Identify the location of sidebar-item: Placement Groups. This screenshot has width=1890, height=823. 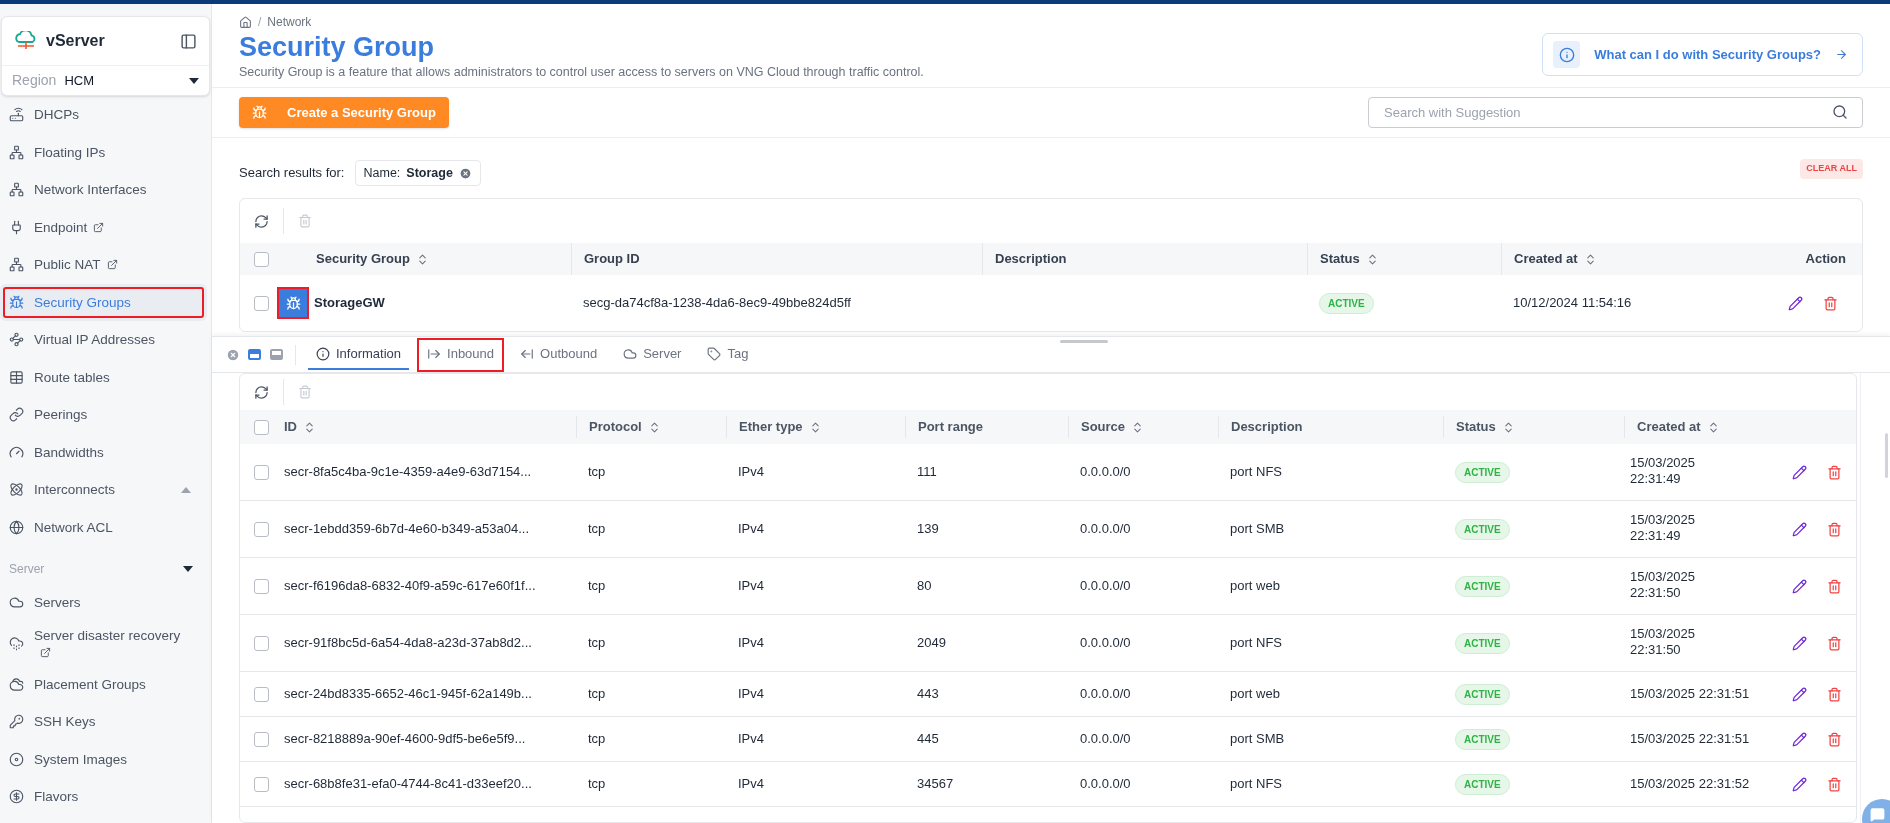
(103, 684).